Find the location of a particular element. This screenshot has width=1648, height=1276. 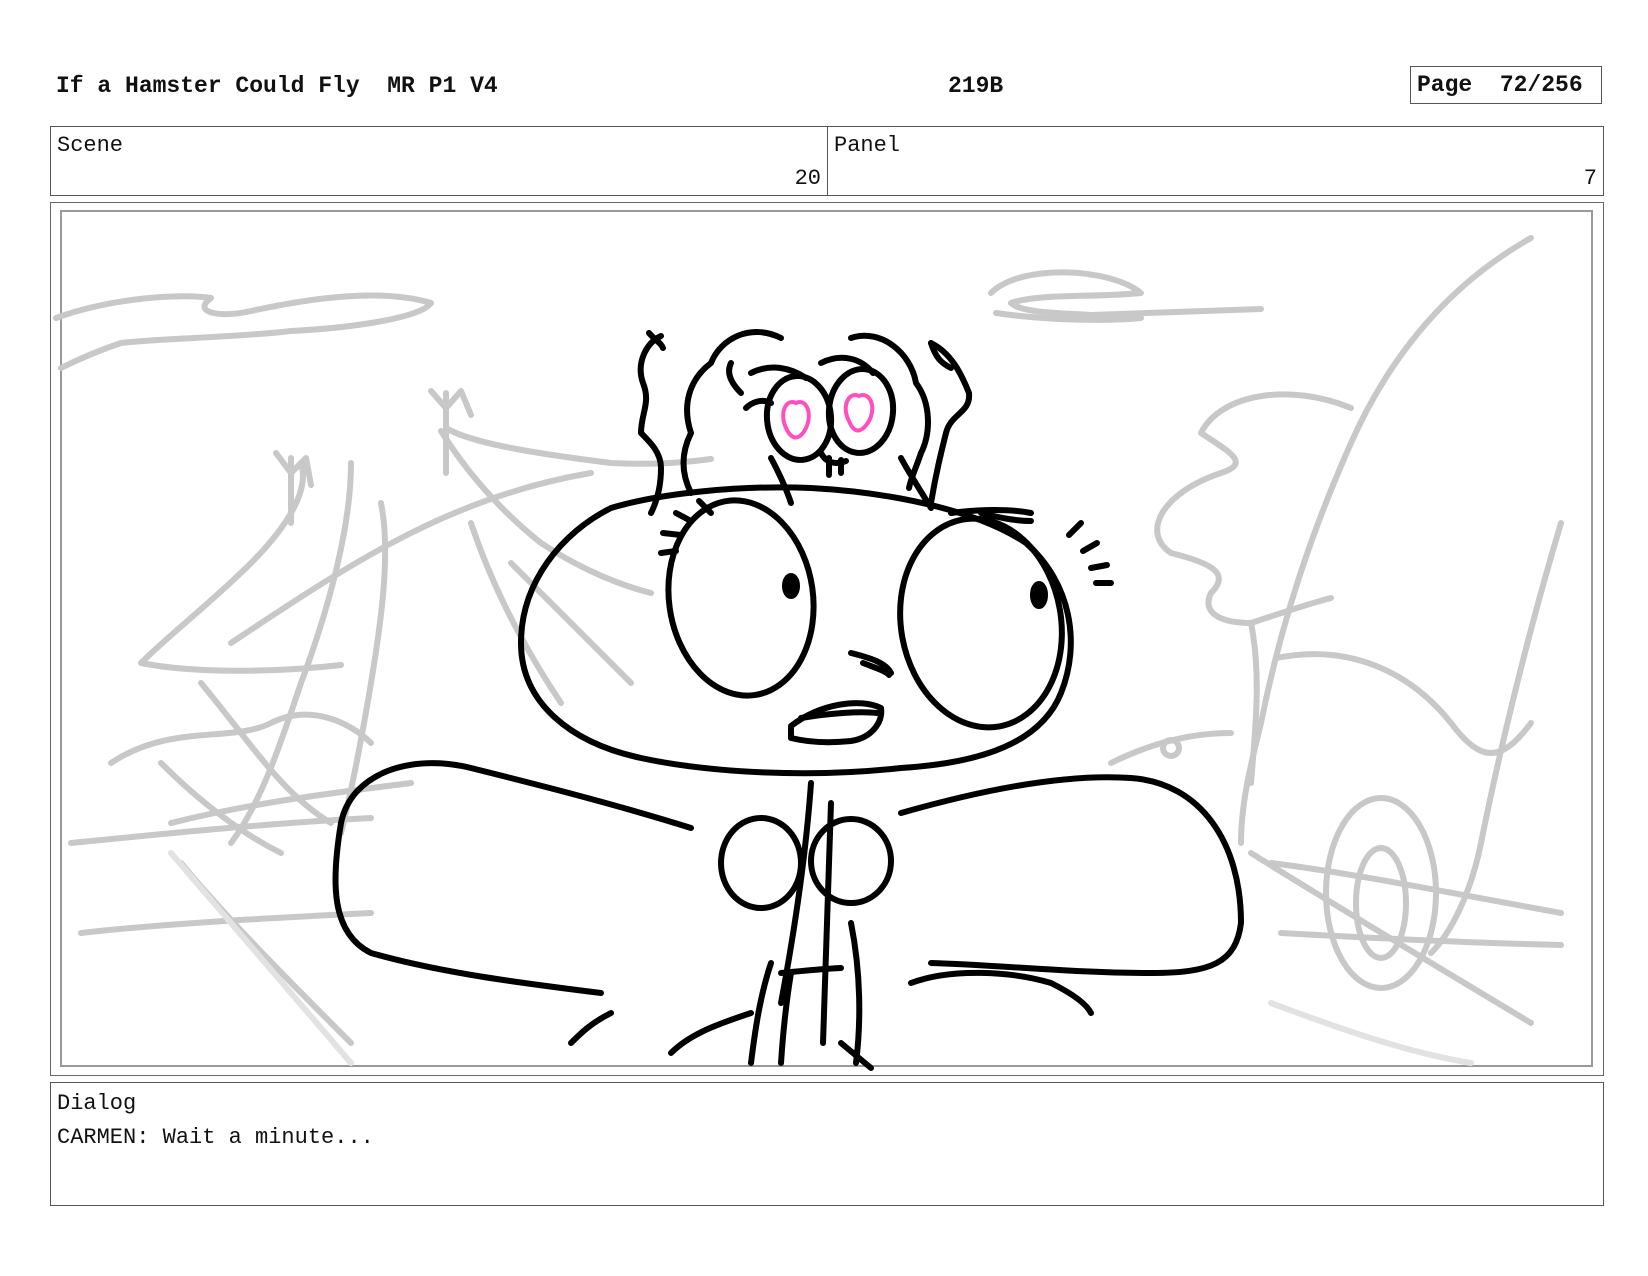

page-value: 72/256 is located at coordinates (1541, 85).